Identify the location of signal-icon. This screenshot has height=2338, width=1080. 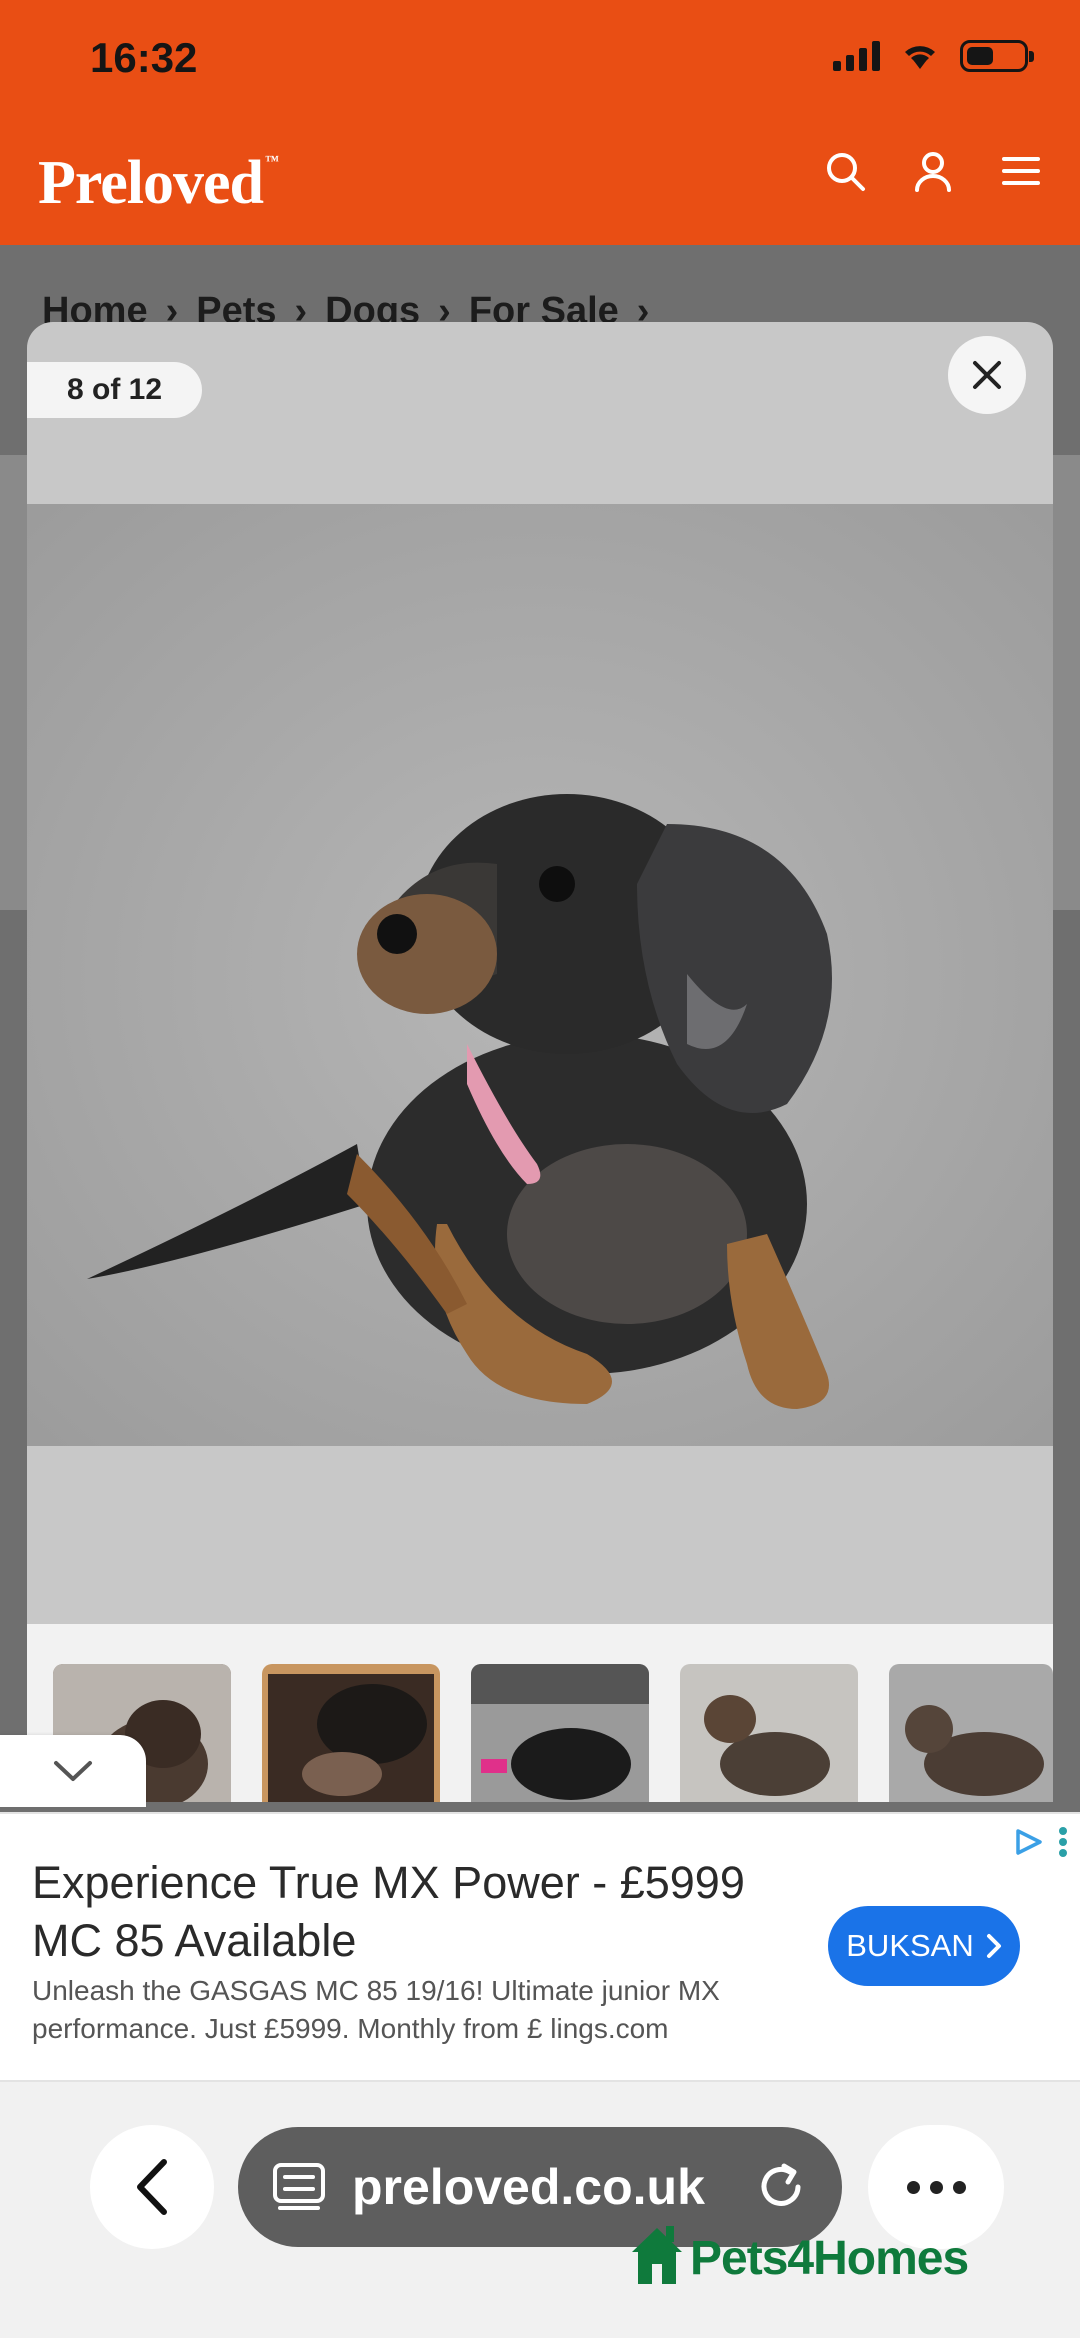
(856, 56).